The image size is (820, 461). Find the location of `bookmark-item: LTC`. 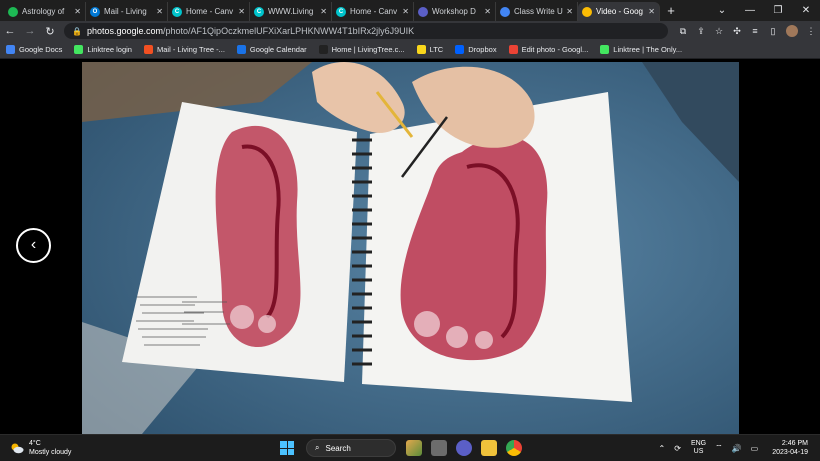

bookmark-item: LTC is located at coordinates (429, 49).